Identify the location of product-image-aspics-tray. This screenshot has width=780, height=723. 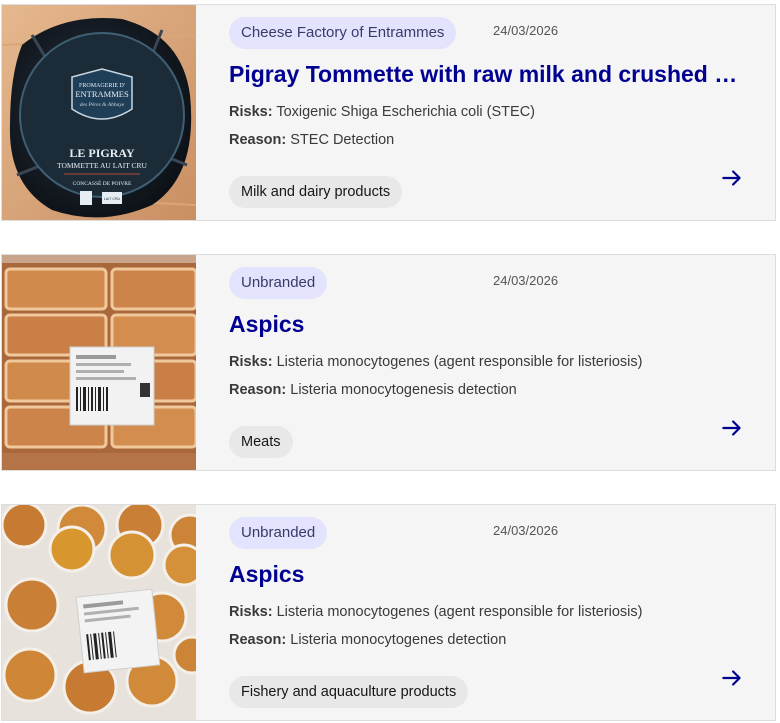
(99, 362).